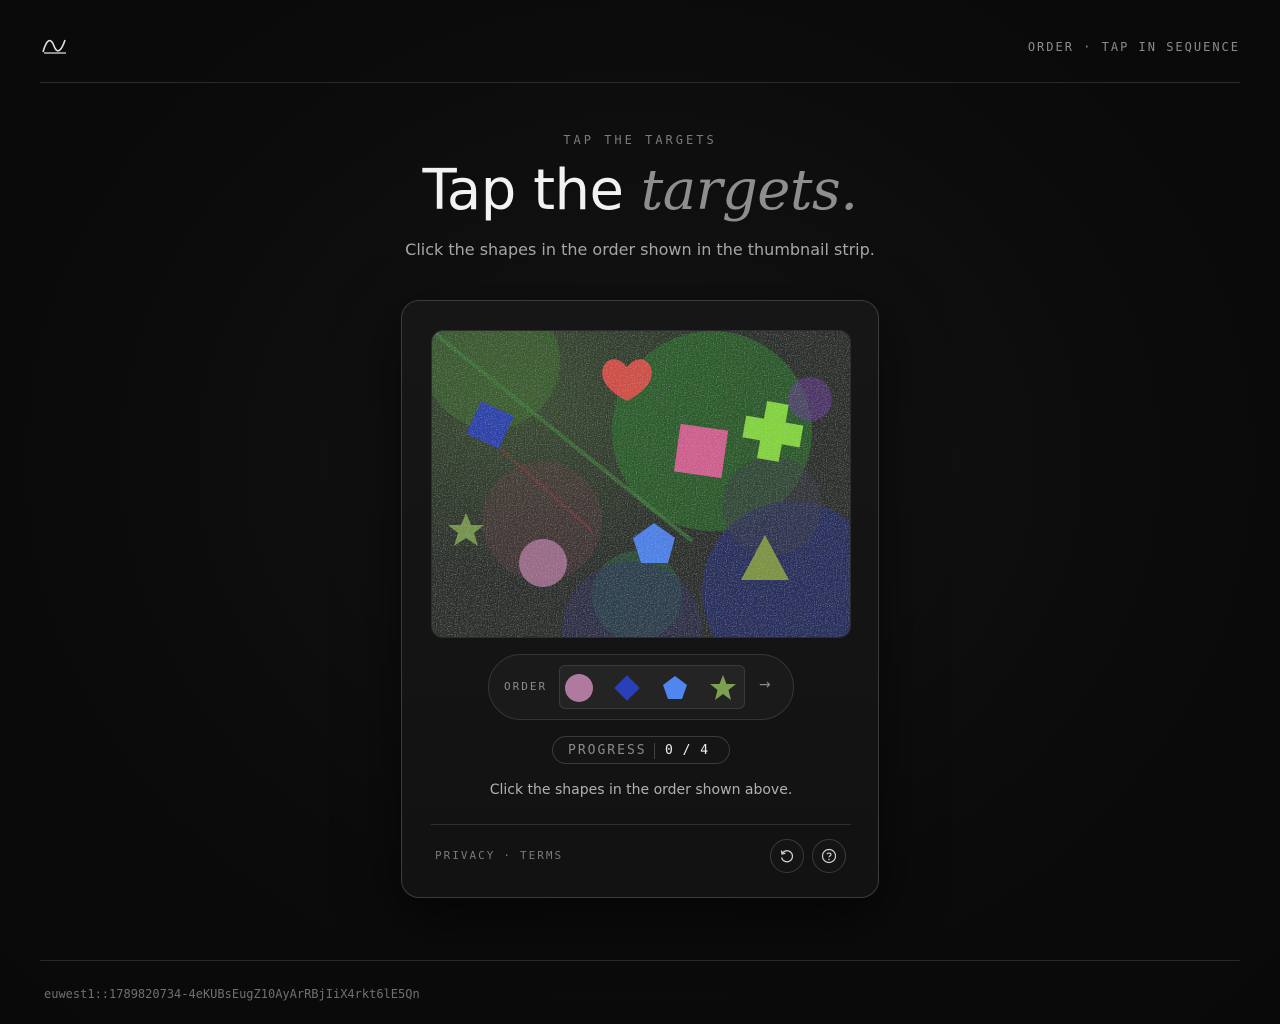 The width and height of the screenshot is (1280, 1024). What do you see at coordinates (543, 563) in the screenshot?
I see `circle-shape` at bounding box center [543, 563].